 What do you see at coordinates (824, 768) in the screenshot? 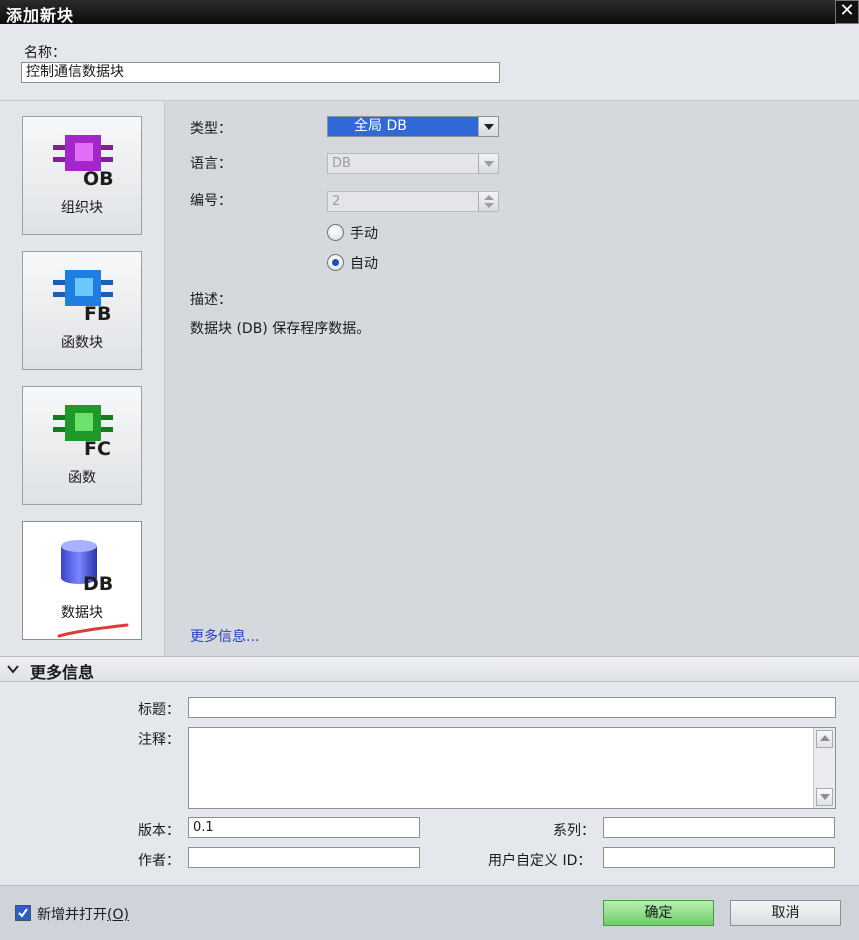
I see `comment-scrollbar` at bounding box center [824, 768].